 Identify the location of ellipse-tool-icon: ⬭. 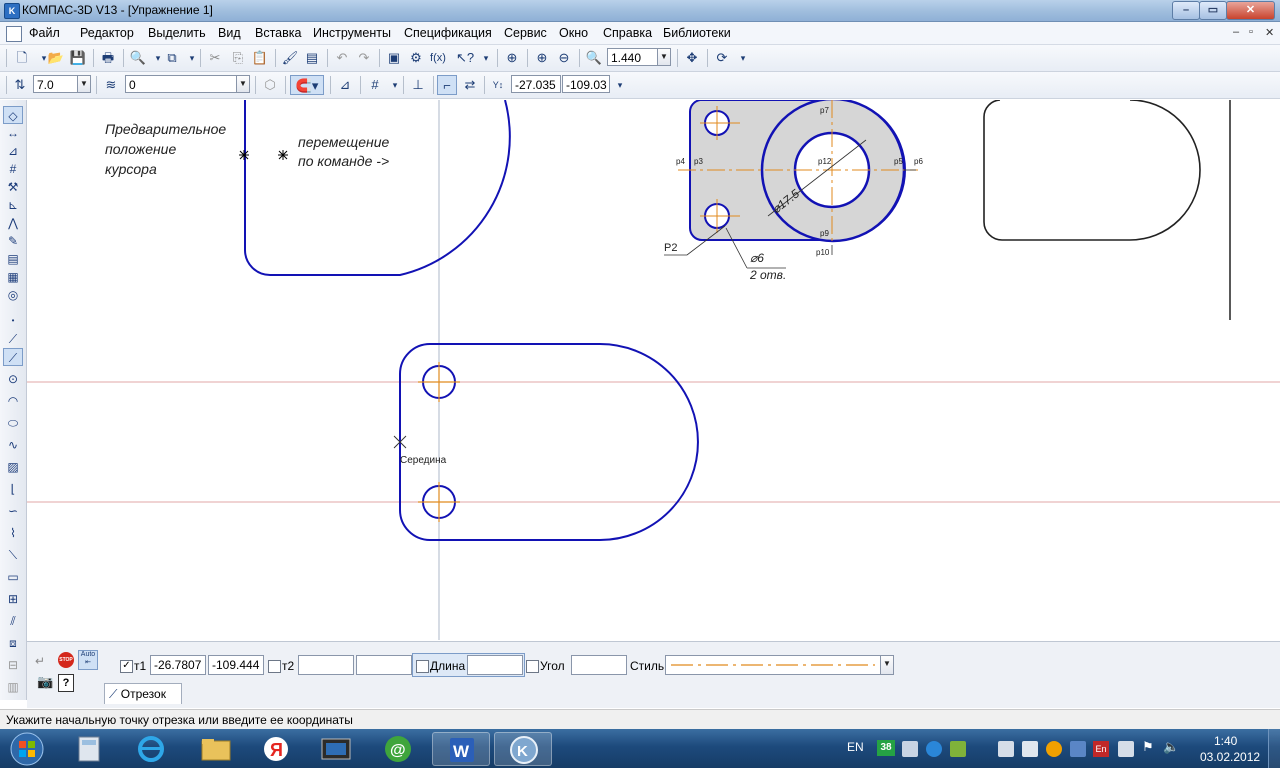
(13, 423).